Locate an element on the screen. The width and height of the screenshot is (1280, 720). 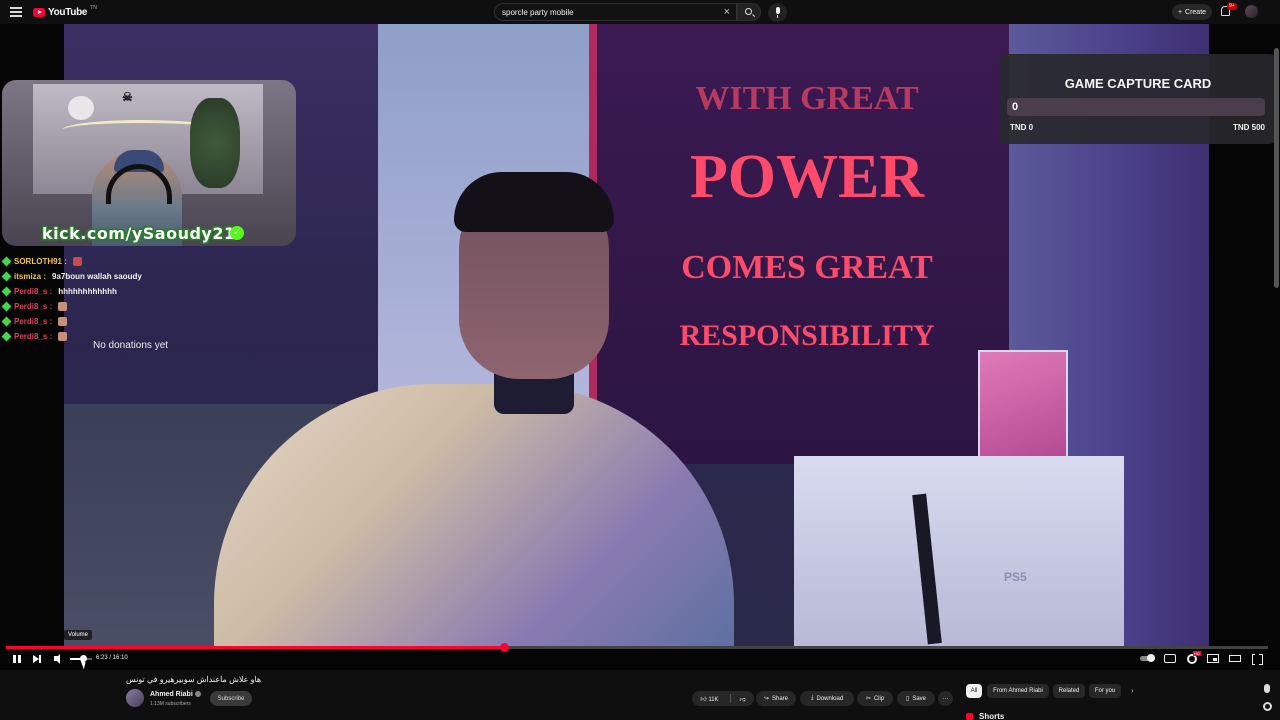
miniplayer-icon is located at coordinates (1213, 658).